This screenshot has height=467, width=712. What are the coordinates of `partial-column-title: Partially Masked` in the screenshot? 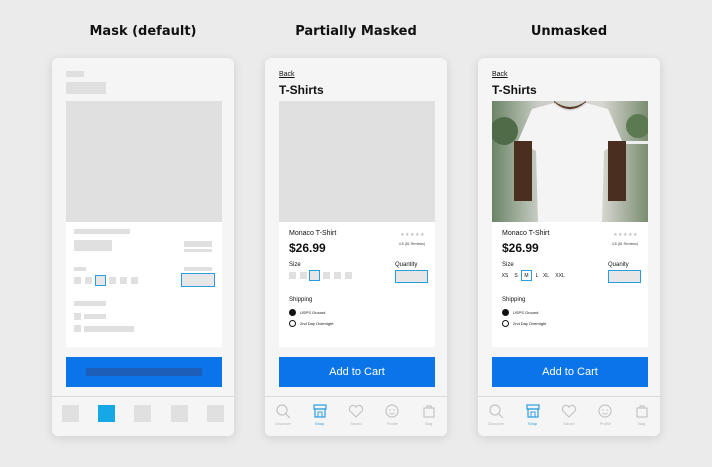 It's located at (356, 31).